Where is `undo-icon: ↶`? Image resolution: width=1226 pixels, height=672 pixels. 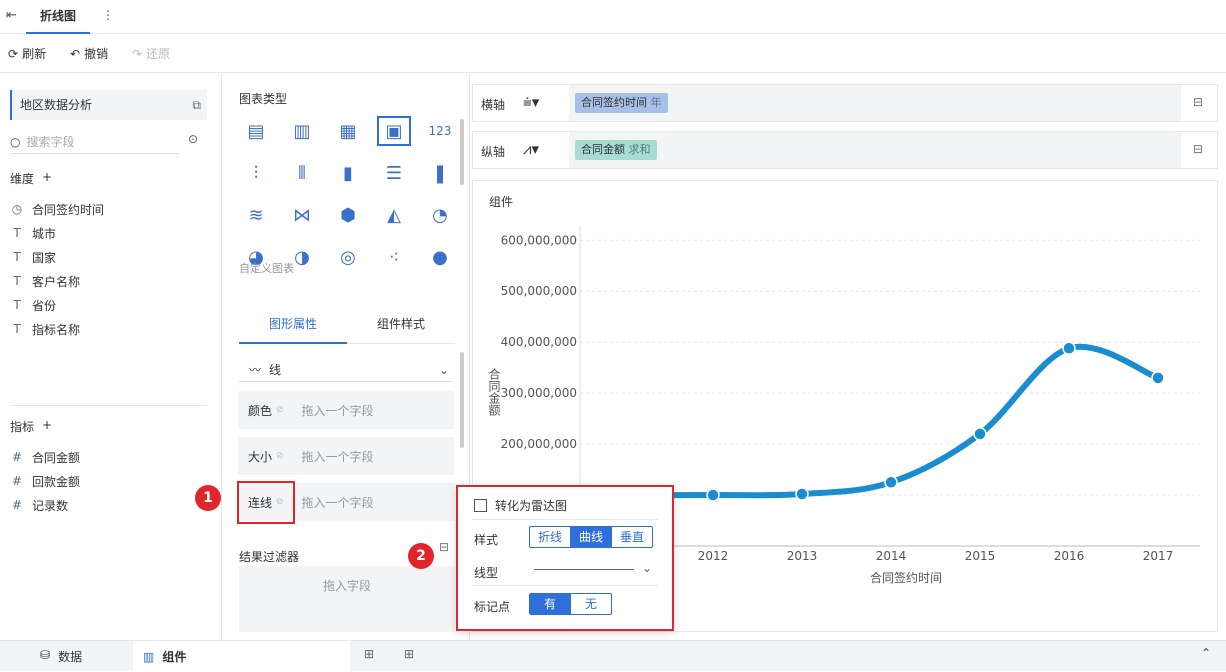
undo-icon: ↶ is located at coordinates (75, 53).